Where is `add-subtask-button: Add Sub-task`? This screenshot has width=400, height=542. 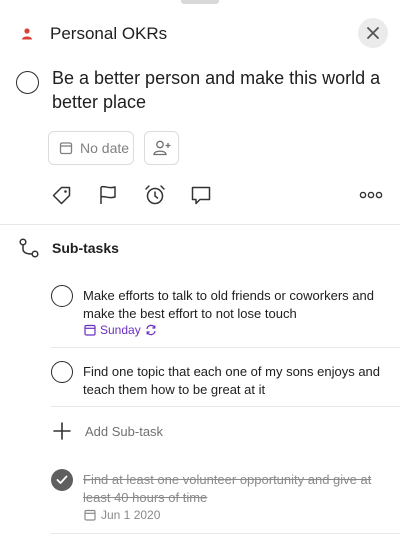 add-subtask-button: Add Sub-task is located at coordinates (124, 431).